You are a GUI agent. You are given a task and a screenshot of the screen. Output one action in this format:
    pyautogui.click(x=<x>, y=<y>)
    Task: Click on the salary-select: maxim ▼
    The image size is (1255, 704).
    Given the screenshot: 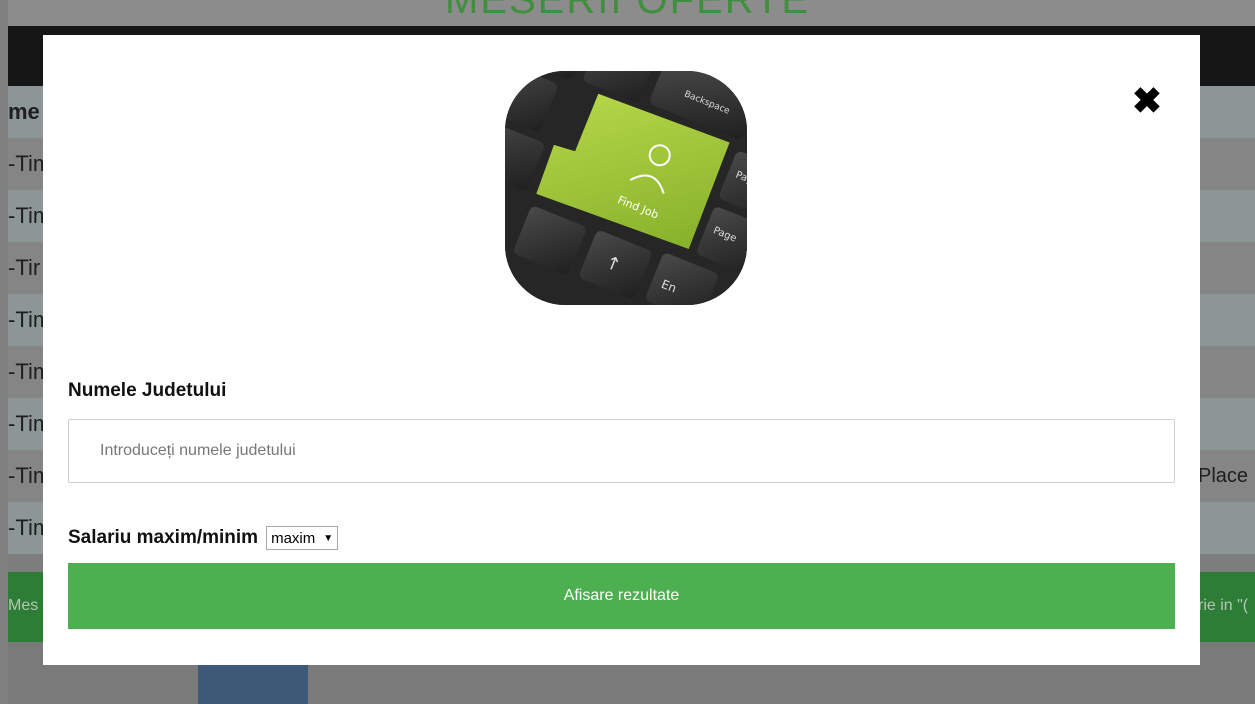 What is the action you would take?
    pyautogui.click(x=302, y=538)
    